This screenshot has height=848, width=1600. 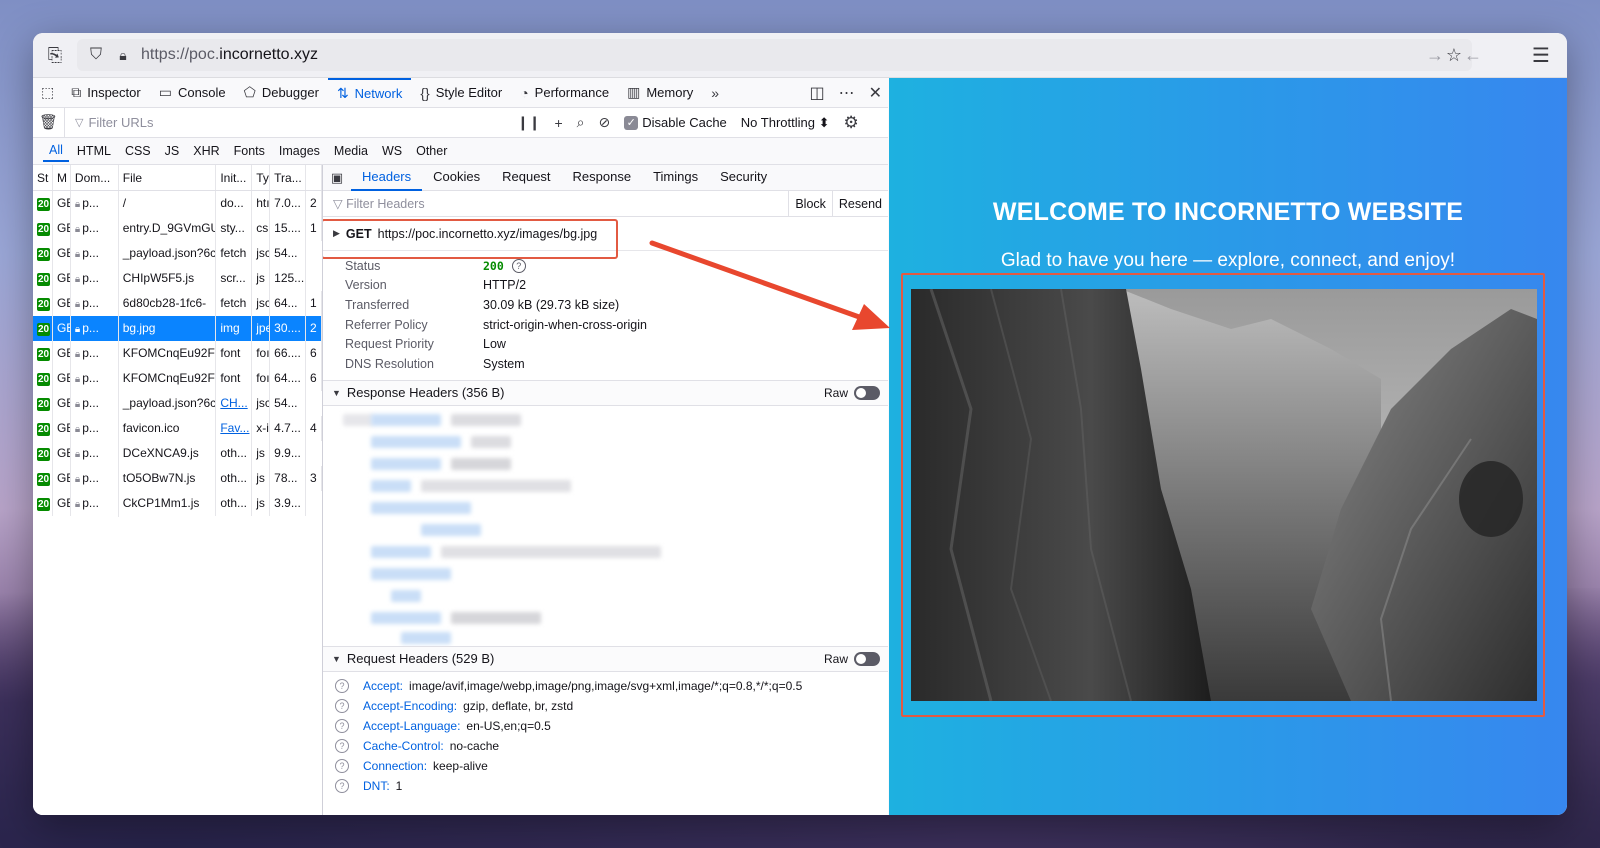 What do you see at coordinates (351, 151) in the screenshot?
I see `type-filter-media: Media` at bounding box center [351, 151].